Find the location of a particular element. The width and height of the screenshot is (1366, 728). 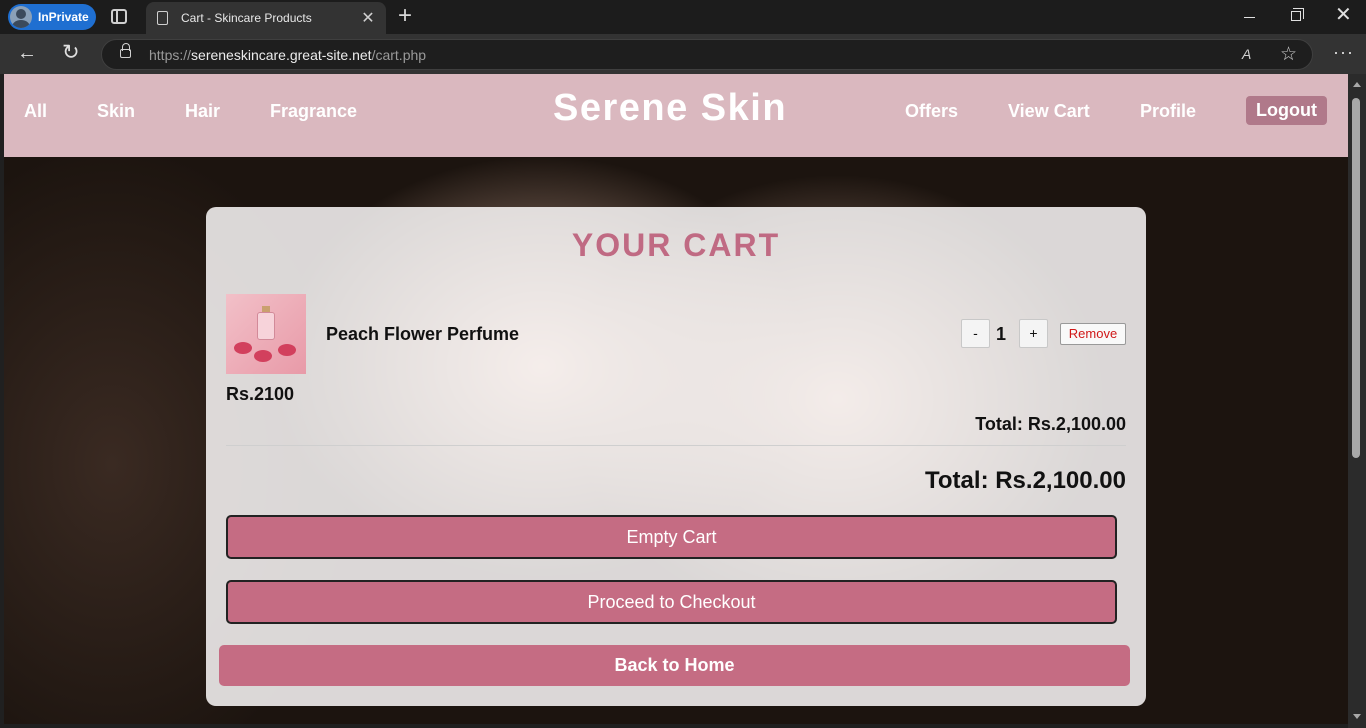

inprivate-badge: InPrivate is located at coordinates (52, 17).